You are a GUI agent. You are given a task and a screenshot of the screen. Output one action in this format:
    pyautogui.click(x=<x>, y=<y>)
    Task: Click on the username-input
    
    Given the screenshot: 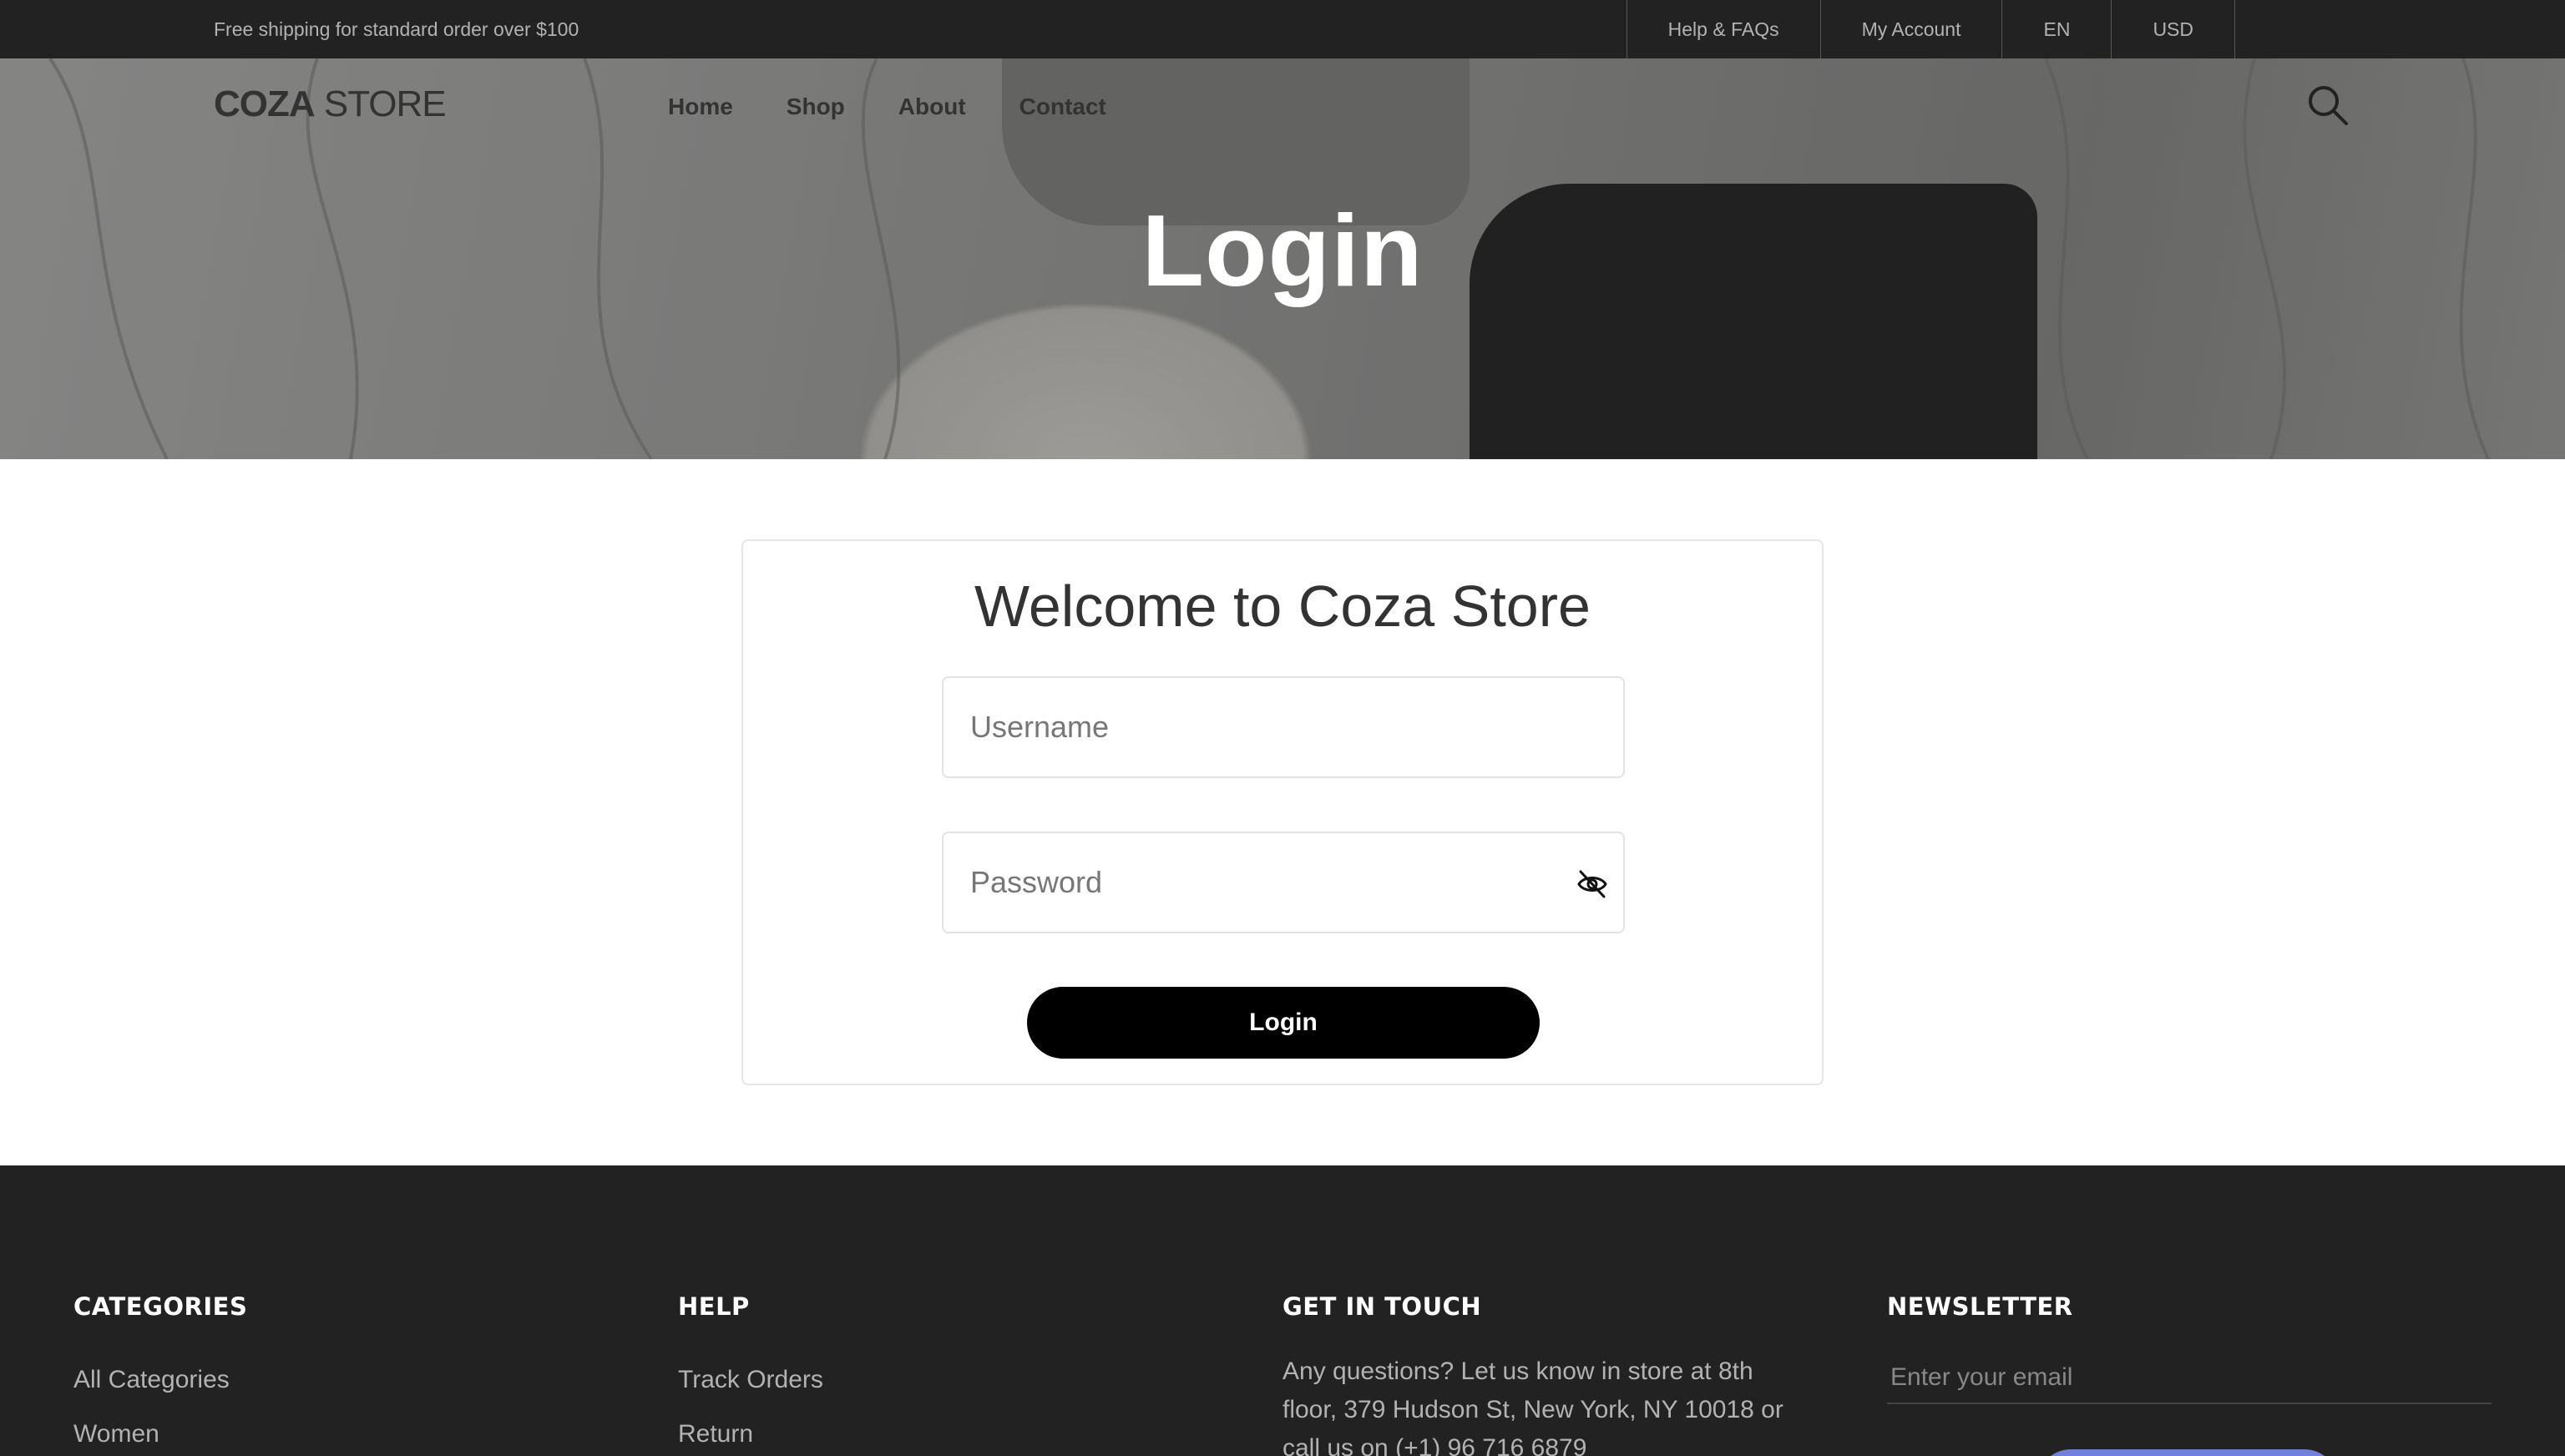 What is the action you would take?
    pyautogui.click(x=1283, y=727)
    